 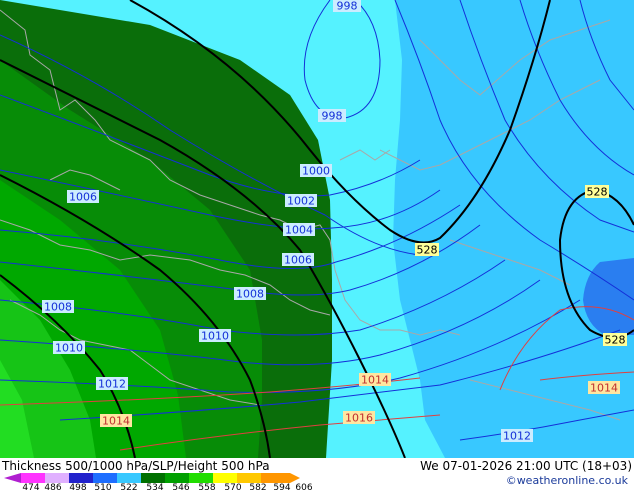 What do you see at coordinates (154, 486) in the screenshot?
I see `colorbar-tick: 534` at bounding box center [154, 486].